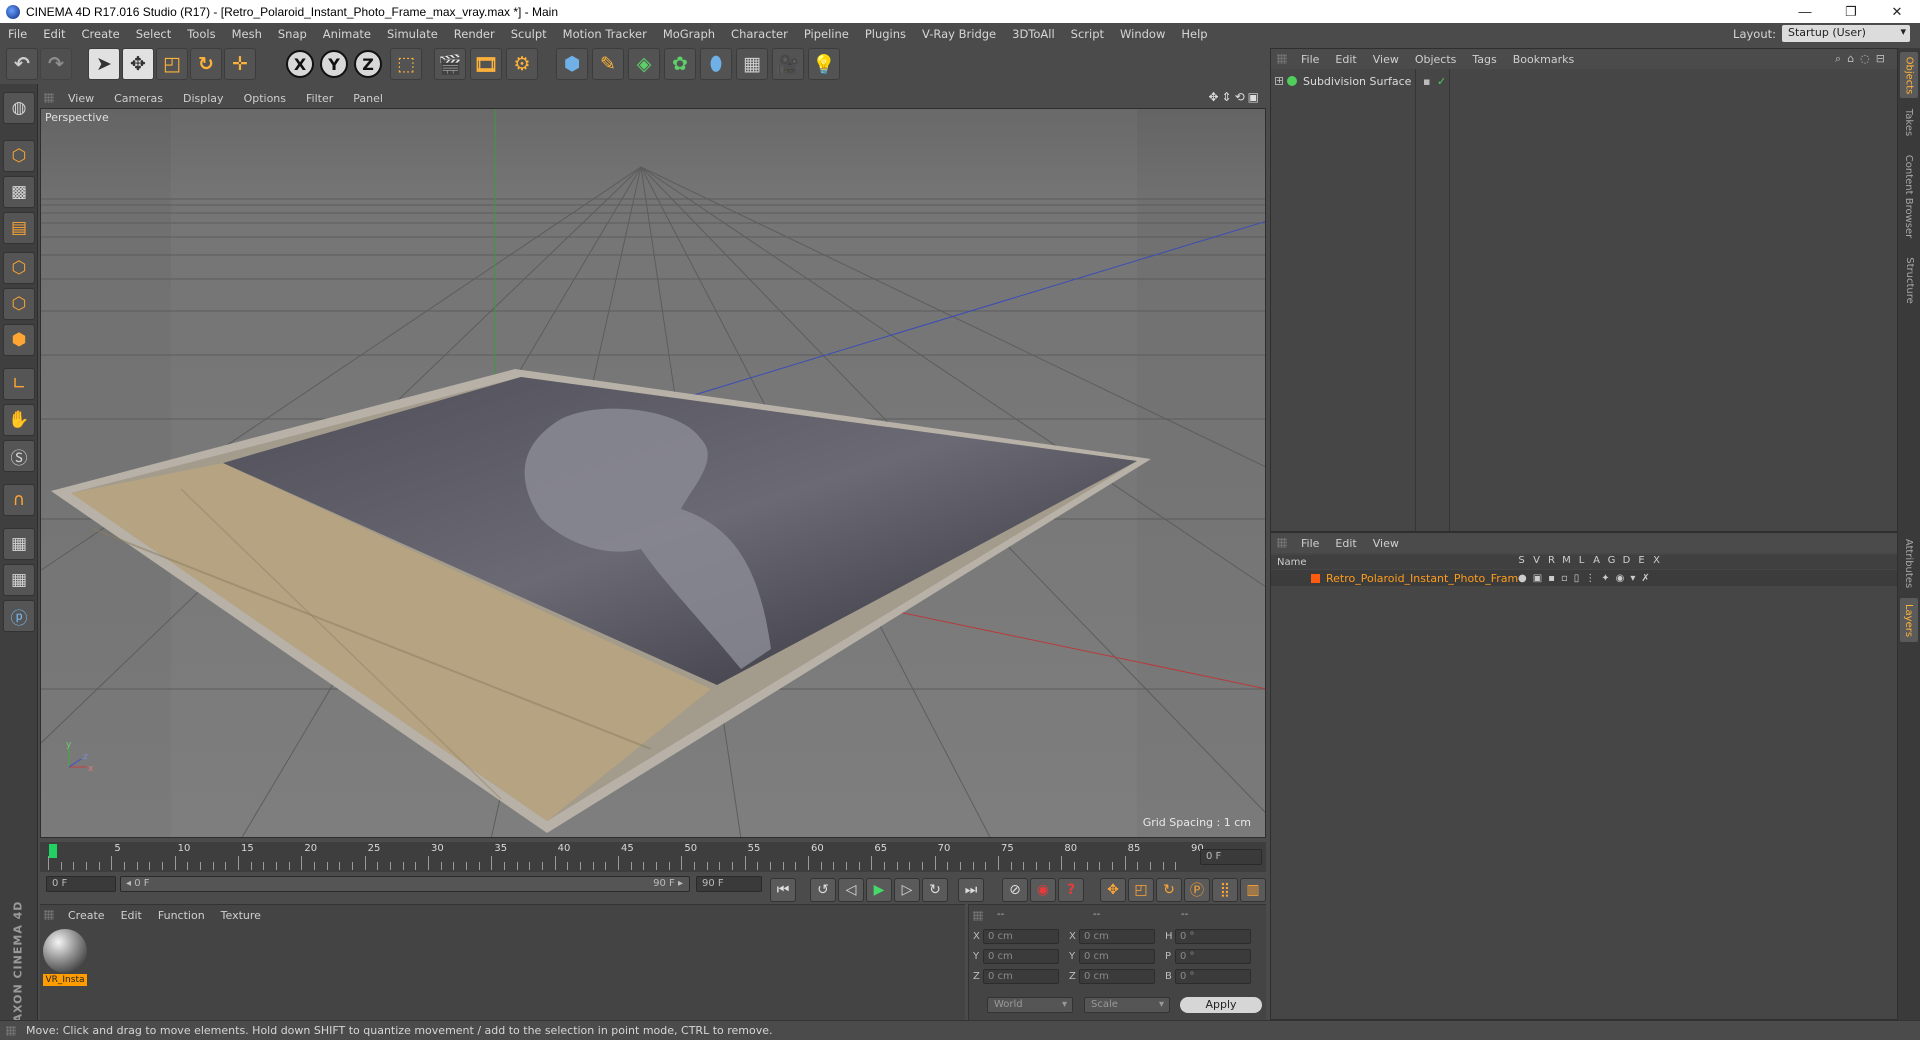 Image resolution: width=1920 pixels, height=1040 pixels. Describe the element at coordinates (1909, 122) in the screenshot. I see `tab-takes: Takes` at that location.